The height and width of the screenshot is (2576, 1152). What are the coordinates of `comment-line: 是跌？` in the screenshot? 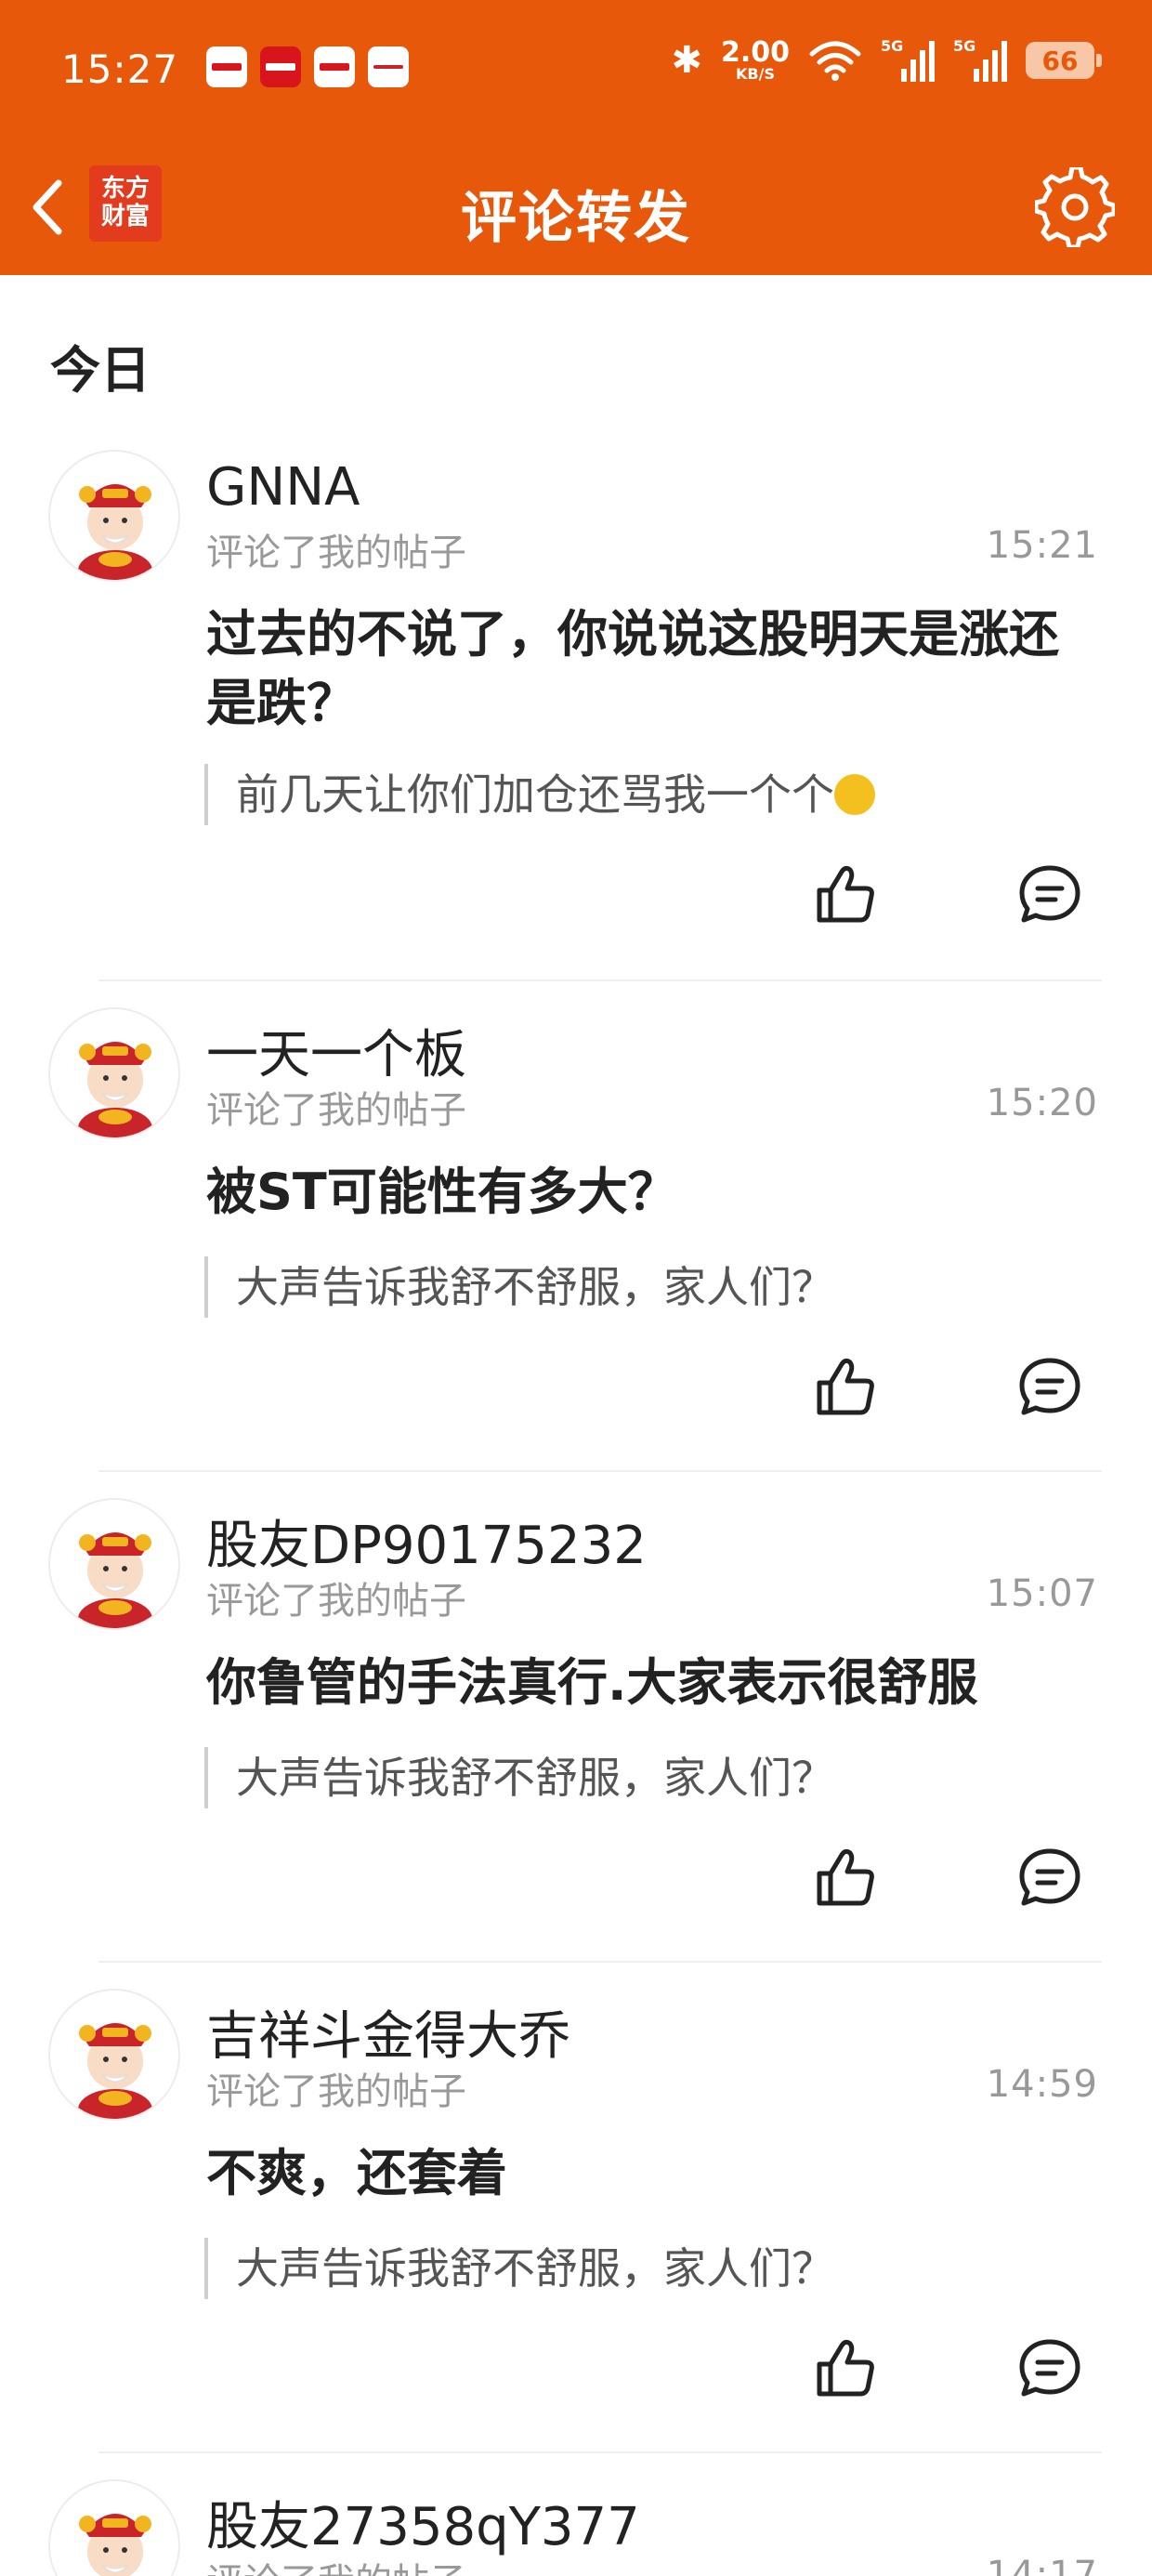 It's located at (281, 703).